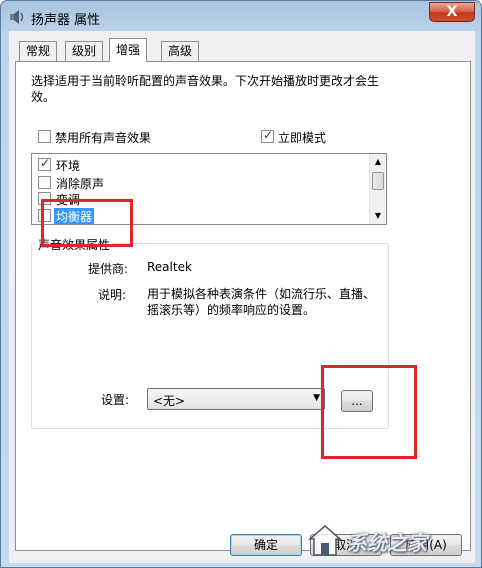  What do you see at coordinates (378, 181) in the screenshot?
I see `scroll-thumb` at bounding box center [378, 181].